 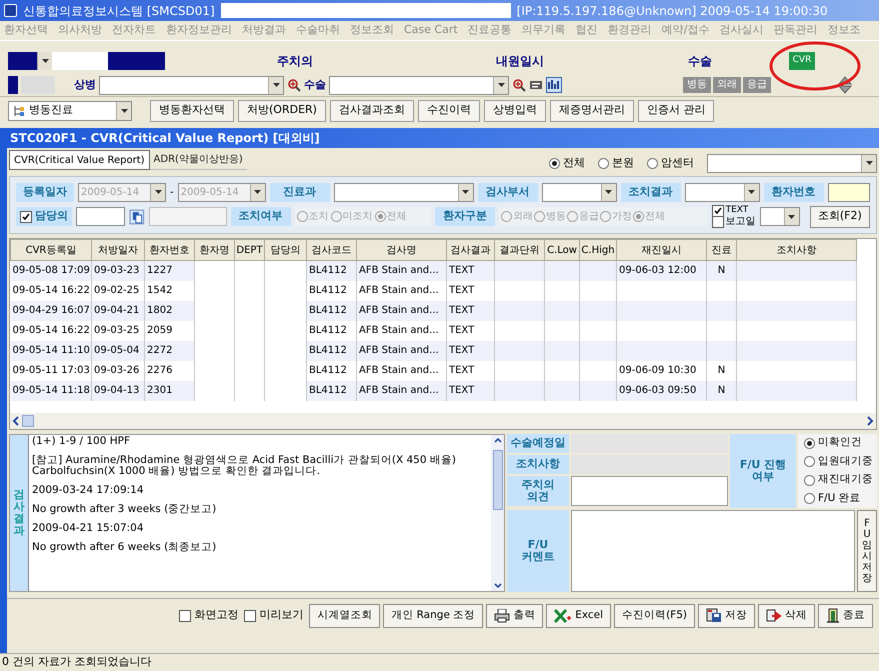 I want to click on action-button: Excel, so click(x=579, y=616).